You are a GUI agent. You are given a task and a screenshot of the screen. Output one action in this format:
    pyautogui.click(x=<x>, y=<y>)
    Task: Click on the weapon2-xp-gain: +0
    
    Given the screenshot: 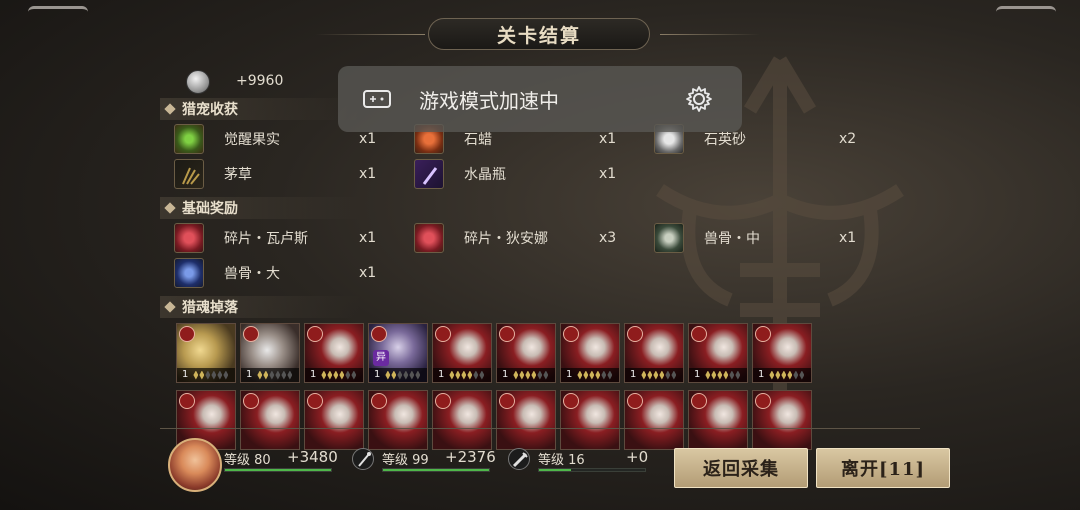 What is the action you would take?
    pyautogui.click(x=637, y=457)
    